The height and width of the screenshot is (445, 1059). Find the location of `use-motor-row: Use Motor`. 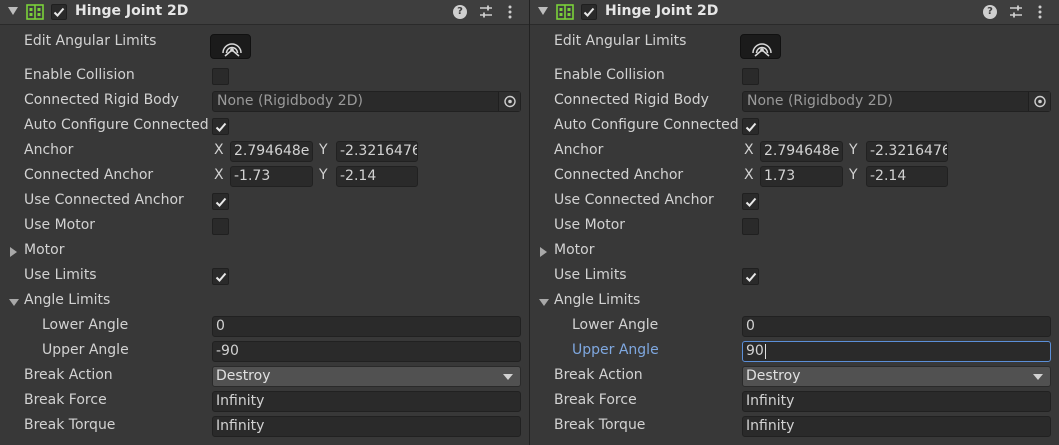

use-motor-row: Use Motor is located at coordinates (794, 226).